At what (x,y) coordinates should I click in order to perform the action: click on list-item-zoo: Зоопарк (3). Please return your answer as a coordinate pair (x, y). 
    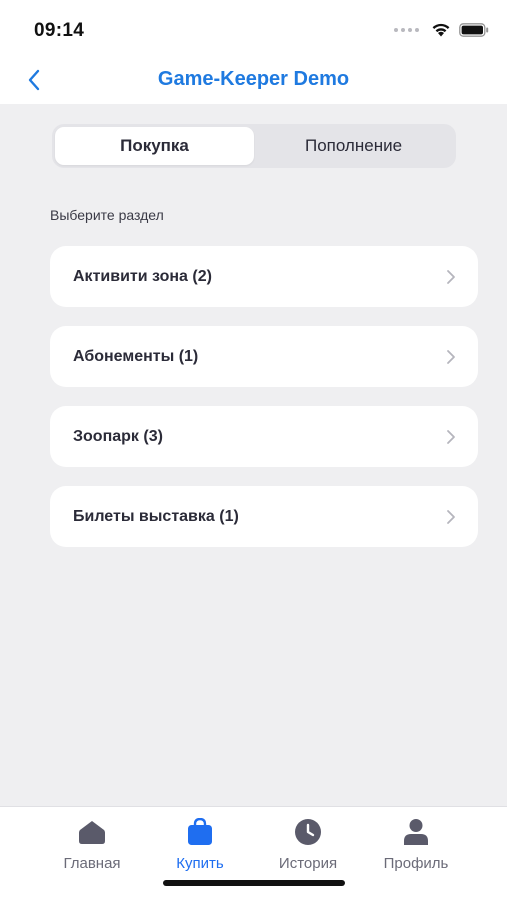
    Looking at the image, I should click on (264, 436).